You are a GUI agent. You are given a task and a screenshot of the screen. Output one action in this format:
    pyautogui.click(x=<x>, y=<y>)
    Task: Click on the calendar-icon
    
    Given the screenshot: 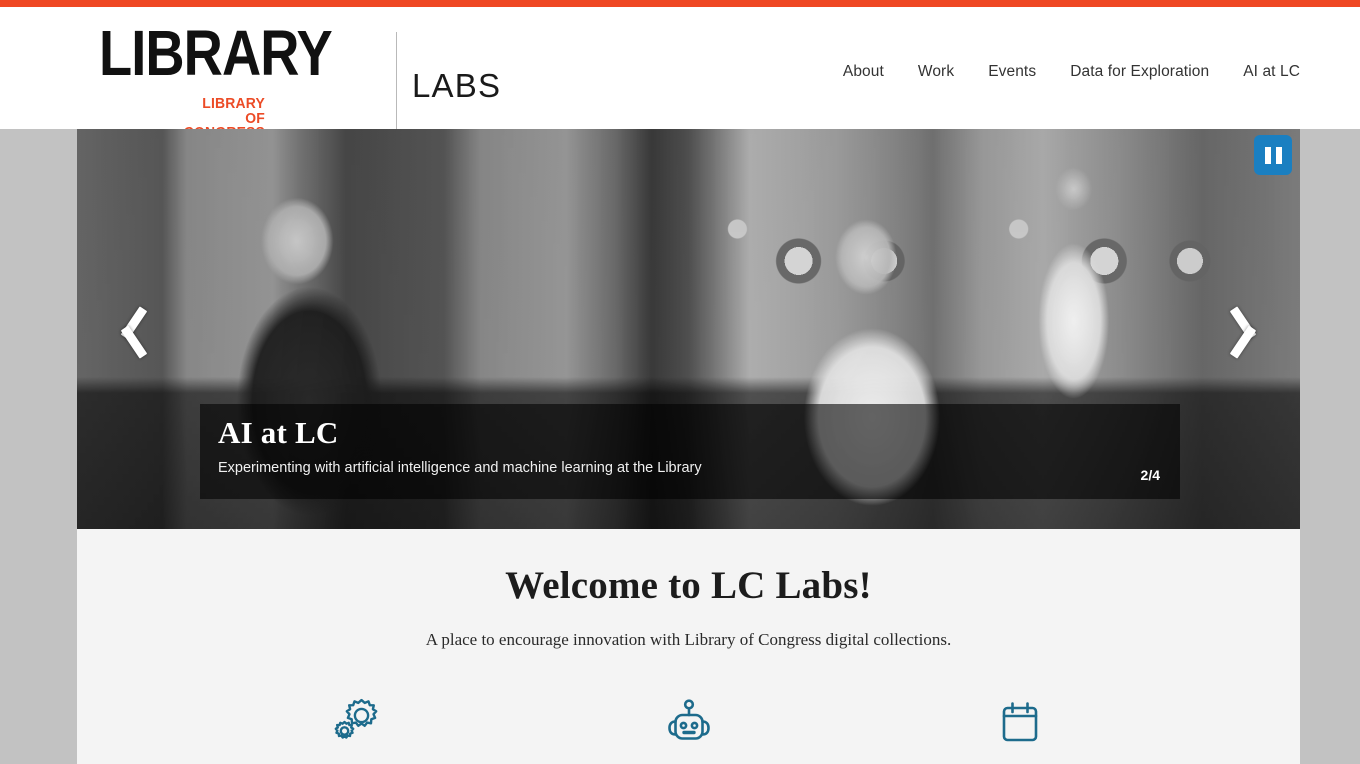 What is the action you would take?
    pyautogui.click(x=1020, y=722)
    